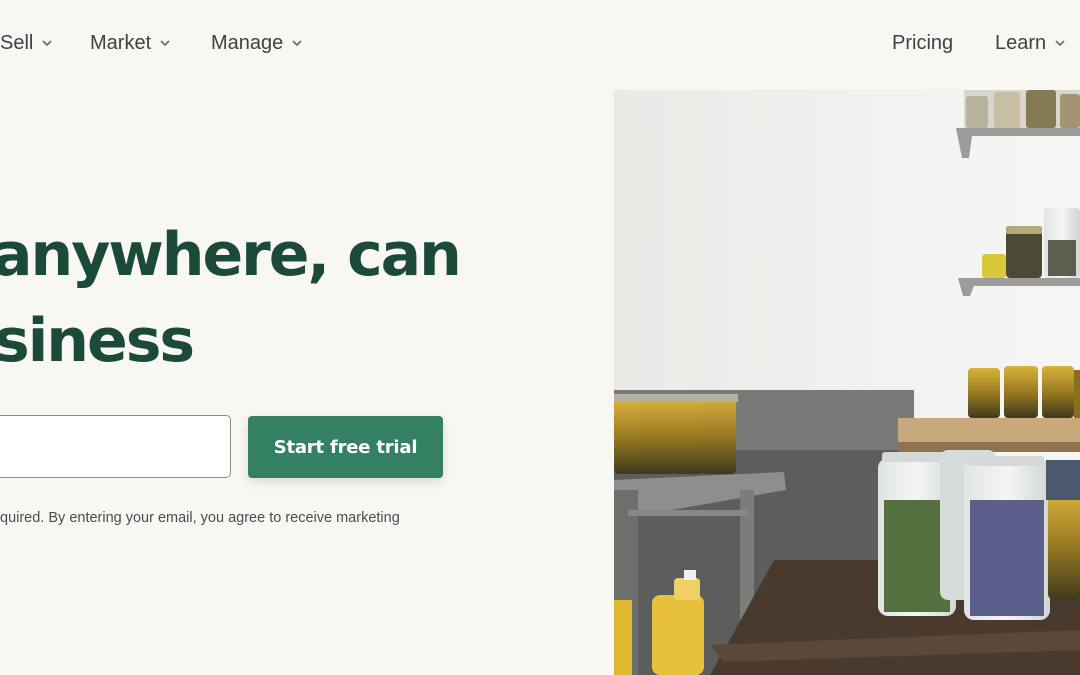 The height and width of the screenshot is (675, 1080). I want to click on nav-item-pricing: Pricing, so click(922, 43).